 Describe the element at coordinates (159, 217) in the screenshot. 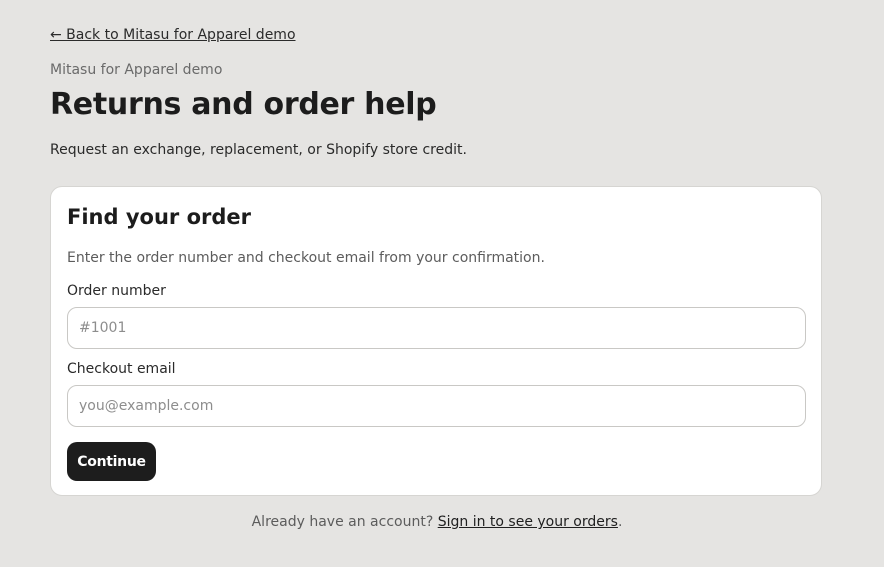

I see `card-title: Find your order` at that location.